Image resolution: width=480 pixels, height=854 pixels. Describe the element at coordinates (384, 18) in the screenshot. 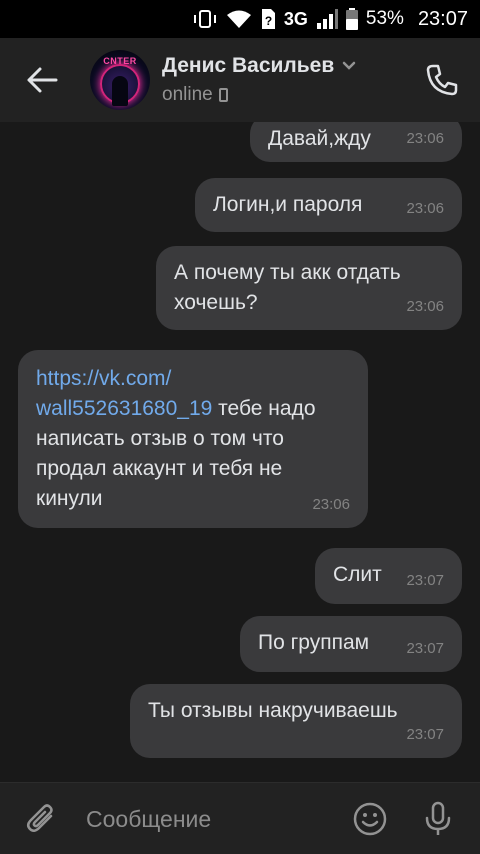

I see `battery-percent: 53%` at that location.